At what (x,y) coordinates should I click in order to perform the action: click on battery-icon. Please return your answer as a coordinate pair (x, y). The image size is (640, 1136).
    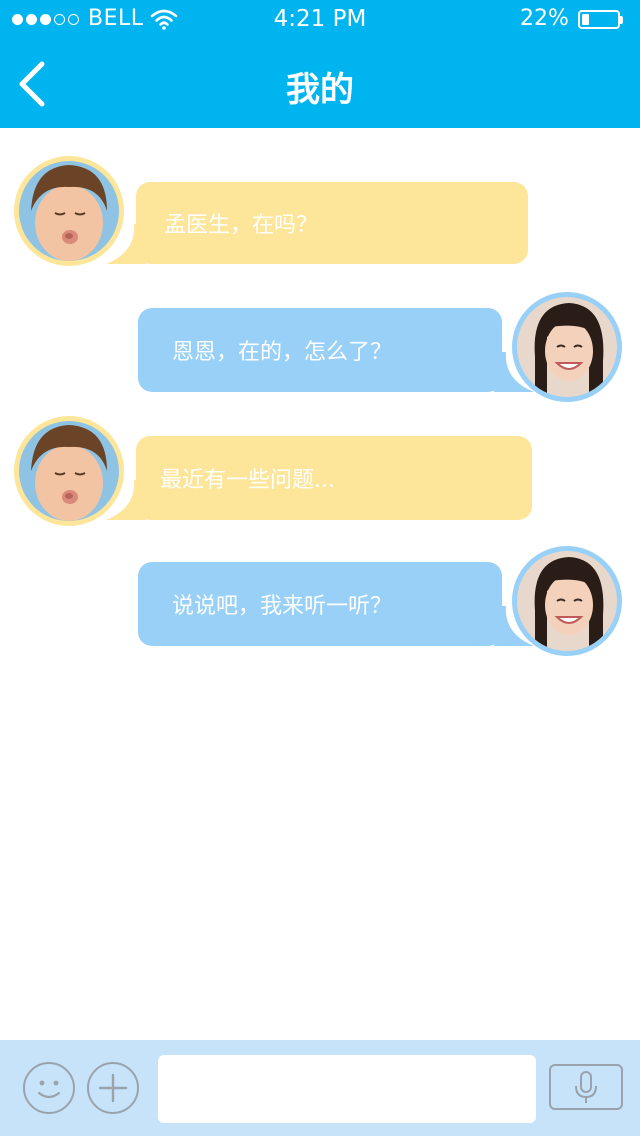
    Looking at the image, I should click on (599, 19).